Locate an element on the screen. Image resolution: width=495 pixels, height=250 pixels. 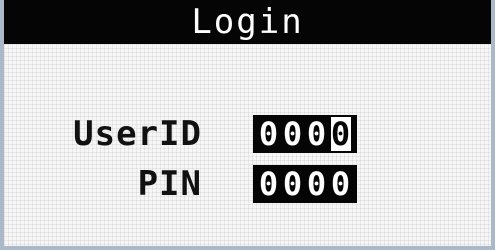
userid-field: 0 0 0 0 is located at coordinates (305, 134).